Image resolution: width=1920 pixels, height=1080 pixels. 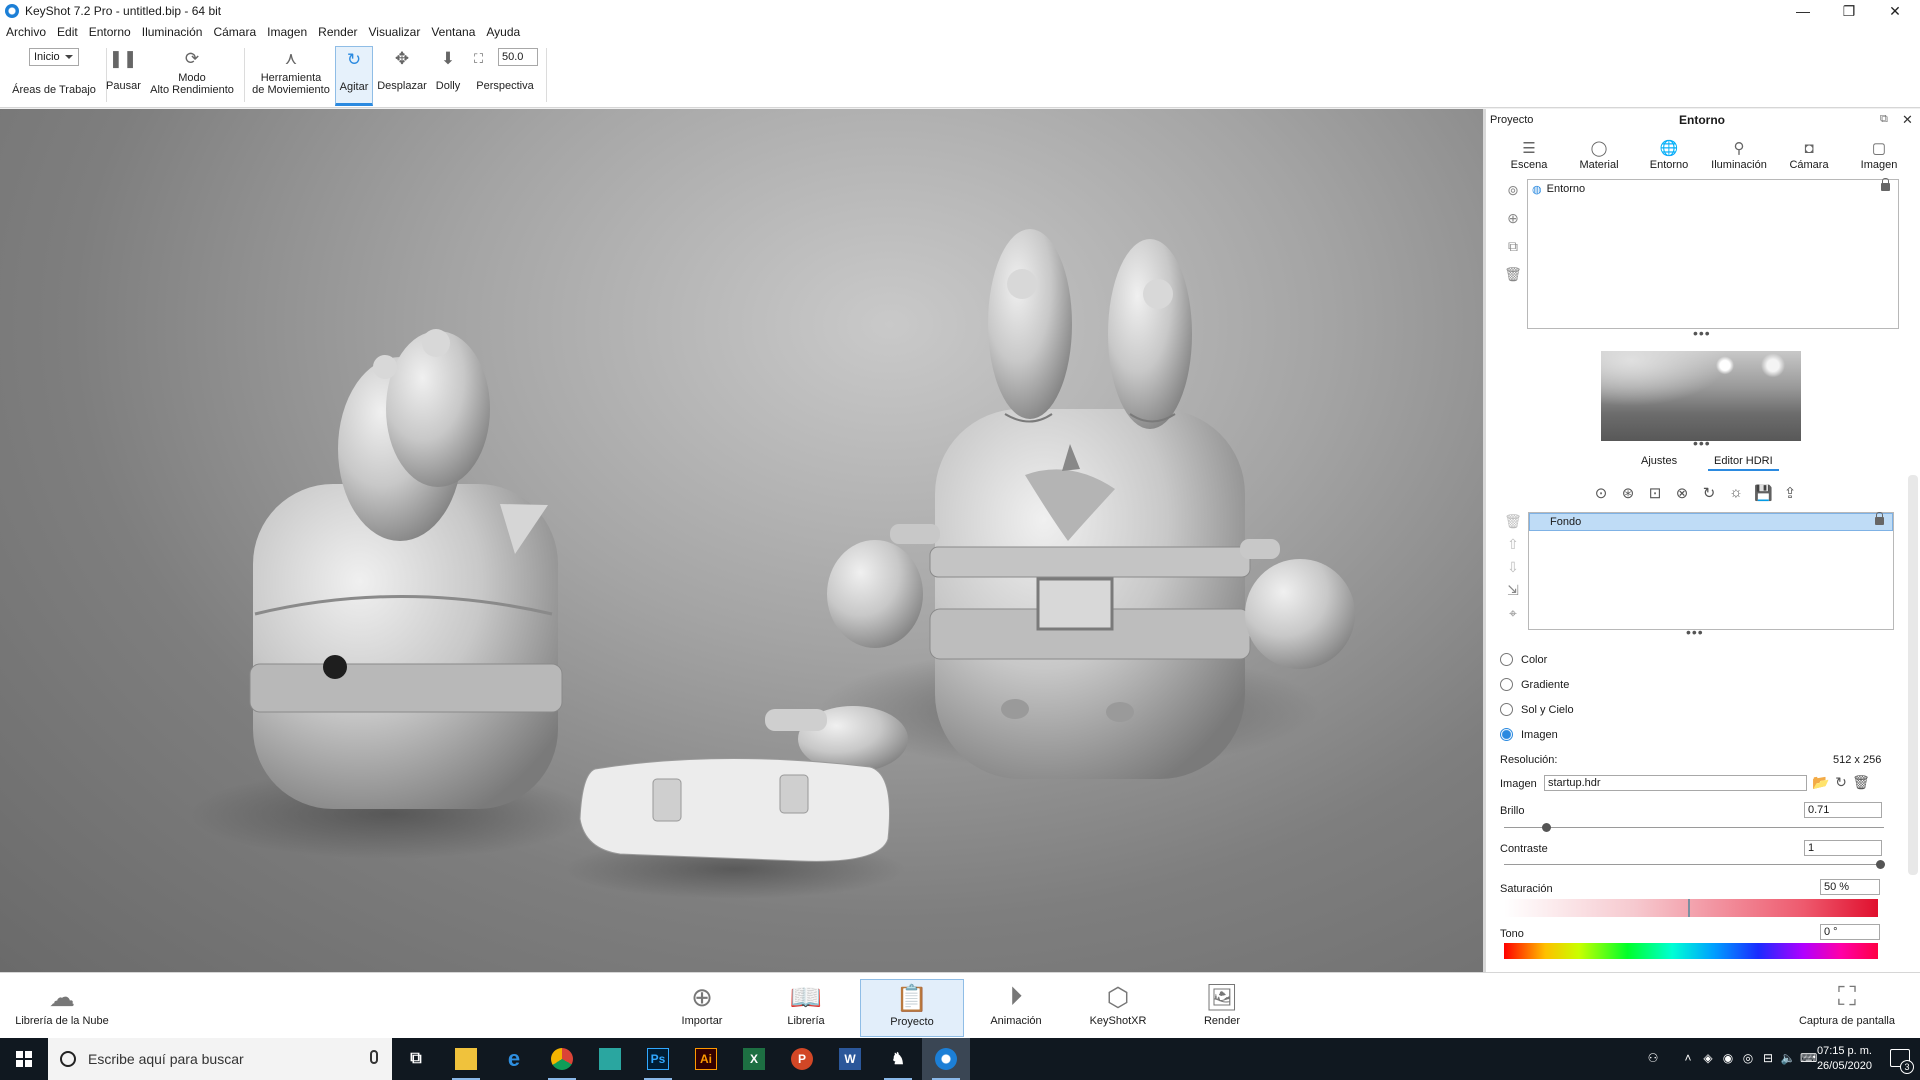 I want to click on tab-editor-hdri: Editor HDRI, so click(x=1743, y=462).